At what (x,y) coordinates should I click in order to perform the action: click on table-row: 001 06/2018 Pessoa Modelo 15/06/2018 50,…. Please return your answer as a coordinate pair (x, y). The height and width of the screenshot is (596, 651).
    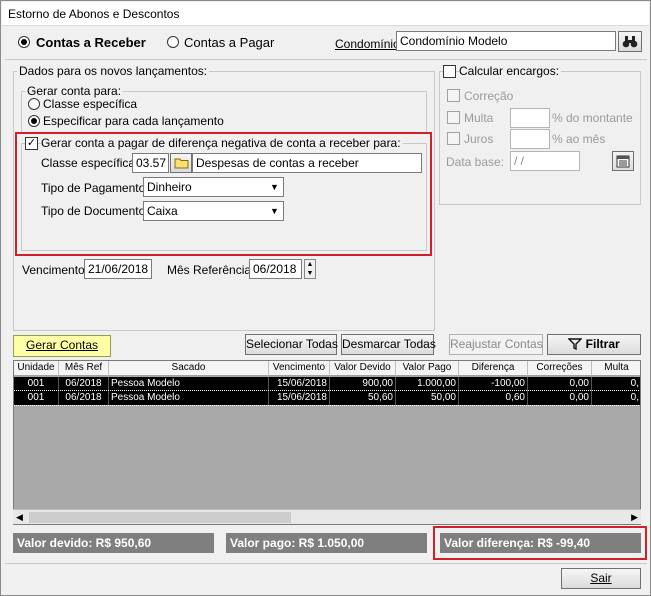
    Looking at the image, I should click on (327, 398).